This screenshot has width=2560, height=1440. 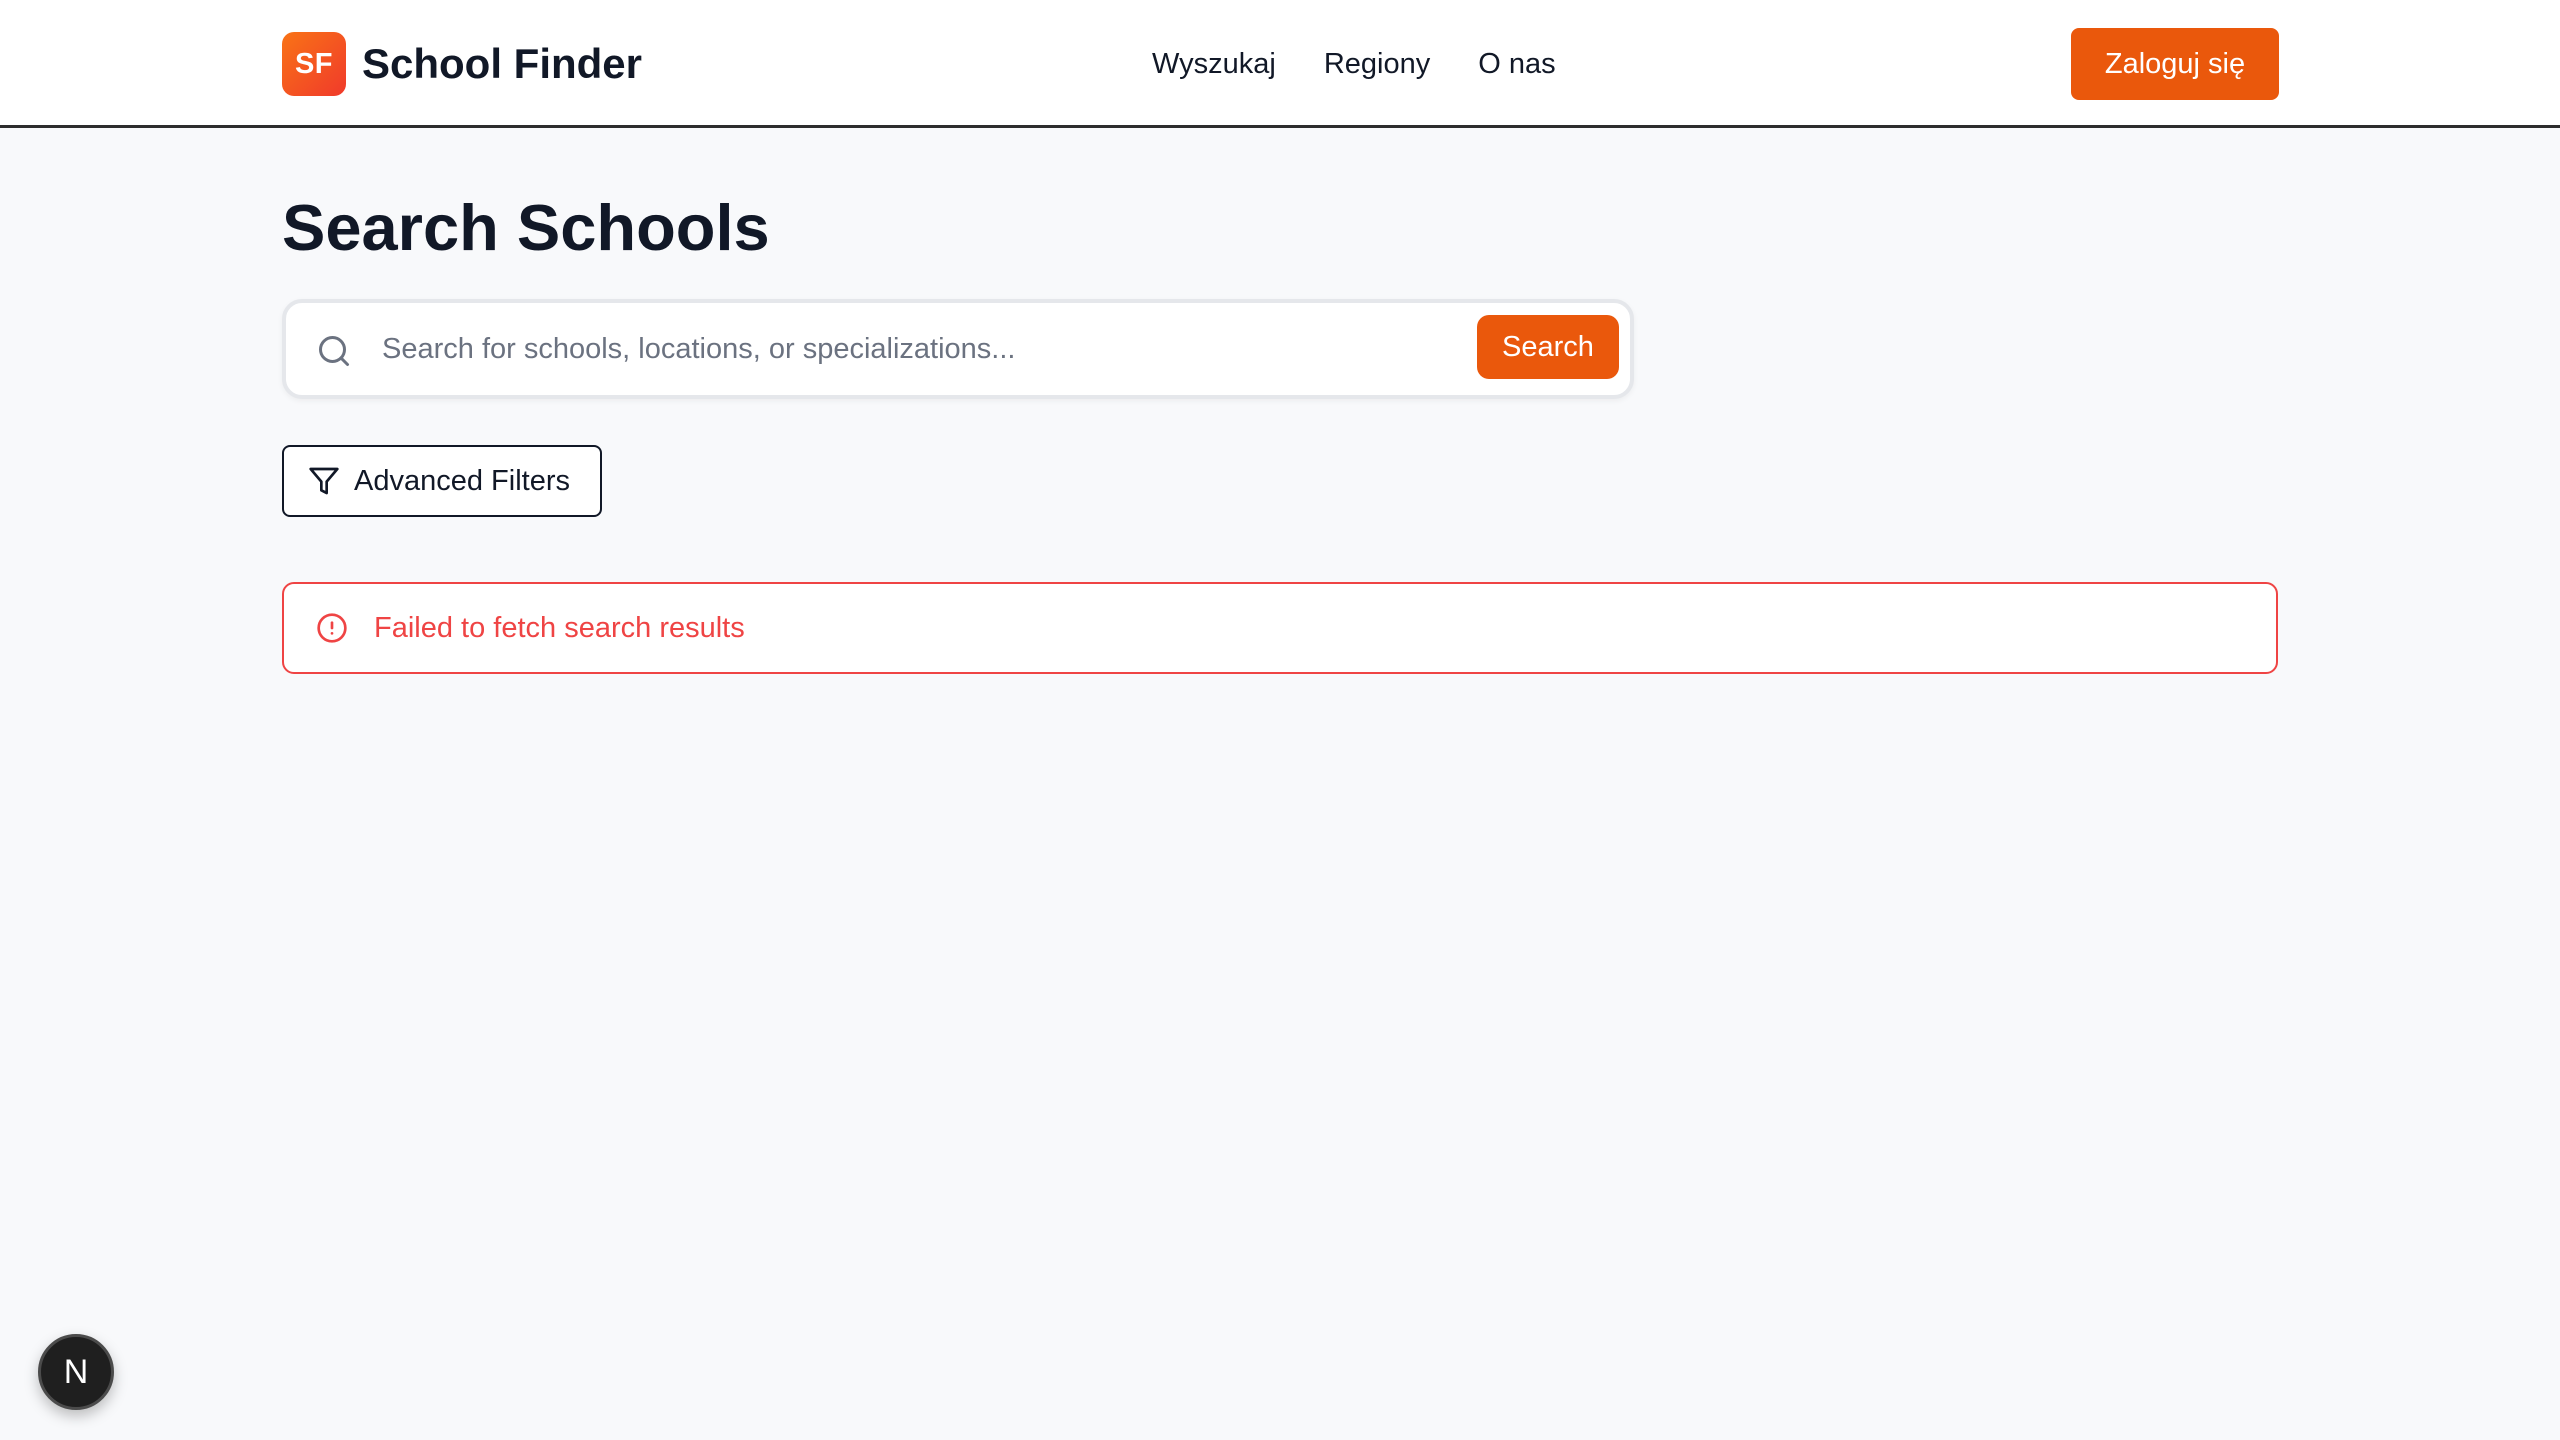 I want to click on nav-link-regiony: Regiony, so click(x=1377, y=64).